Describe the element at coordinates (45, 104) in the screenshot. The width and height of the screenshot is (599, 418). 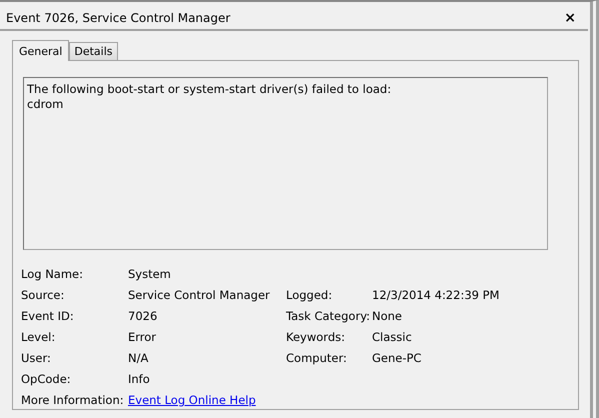
I see `message-text: cdrom` at that location.